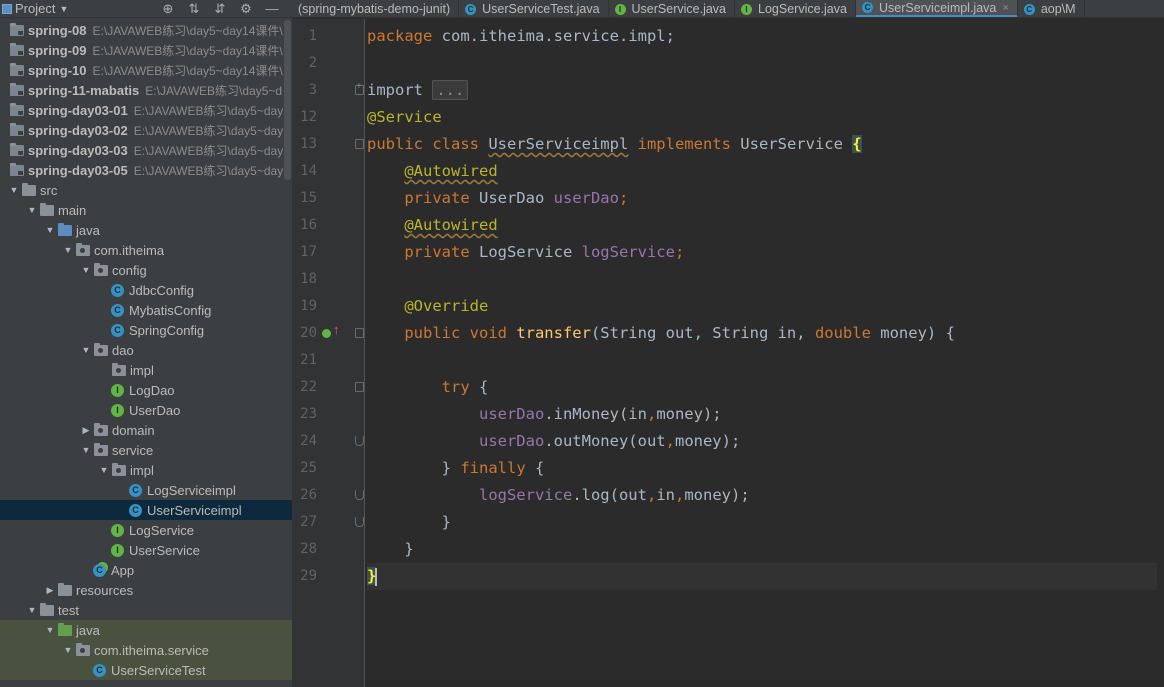  What do you see at coordinates (78, 110) in the screenshot?
I see `tree-item-label: spring-day03-01` at bounding box center [78, 110].